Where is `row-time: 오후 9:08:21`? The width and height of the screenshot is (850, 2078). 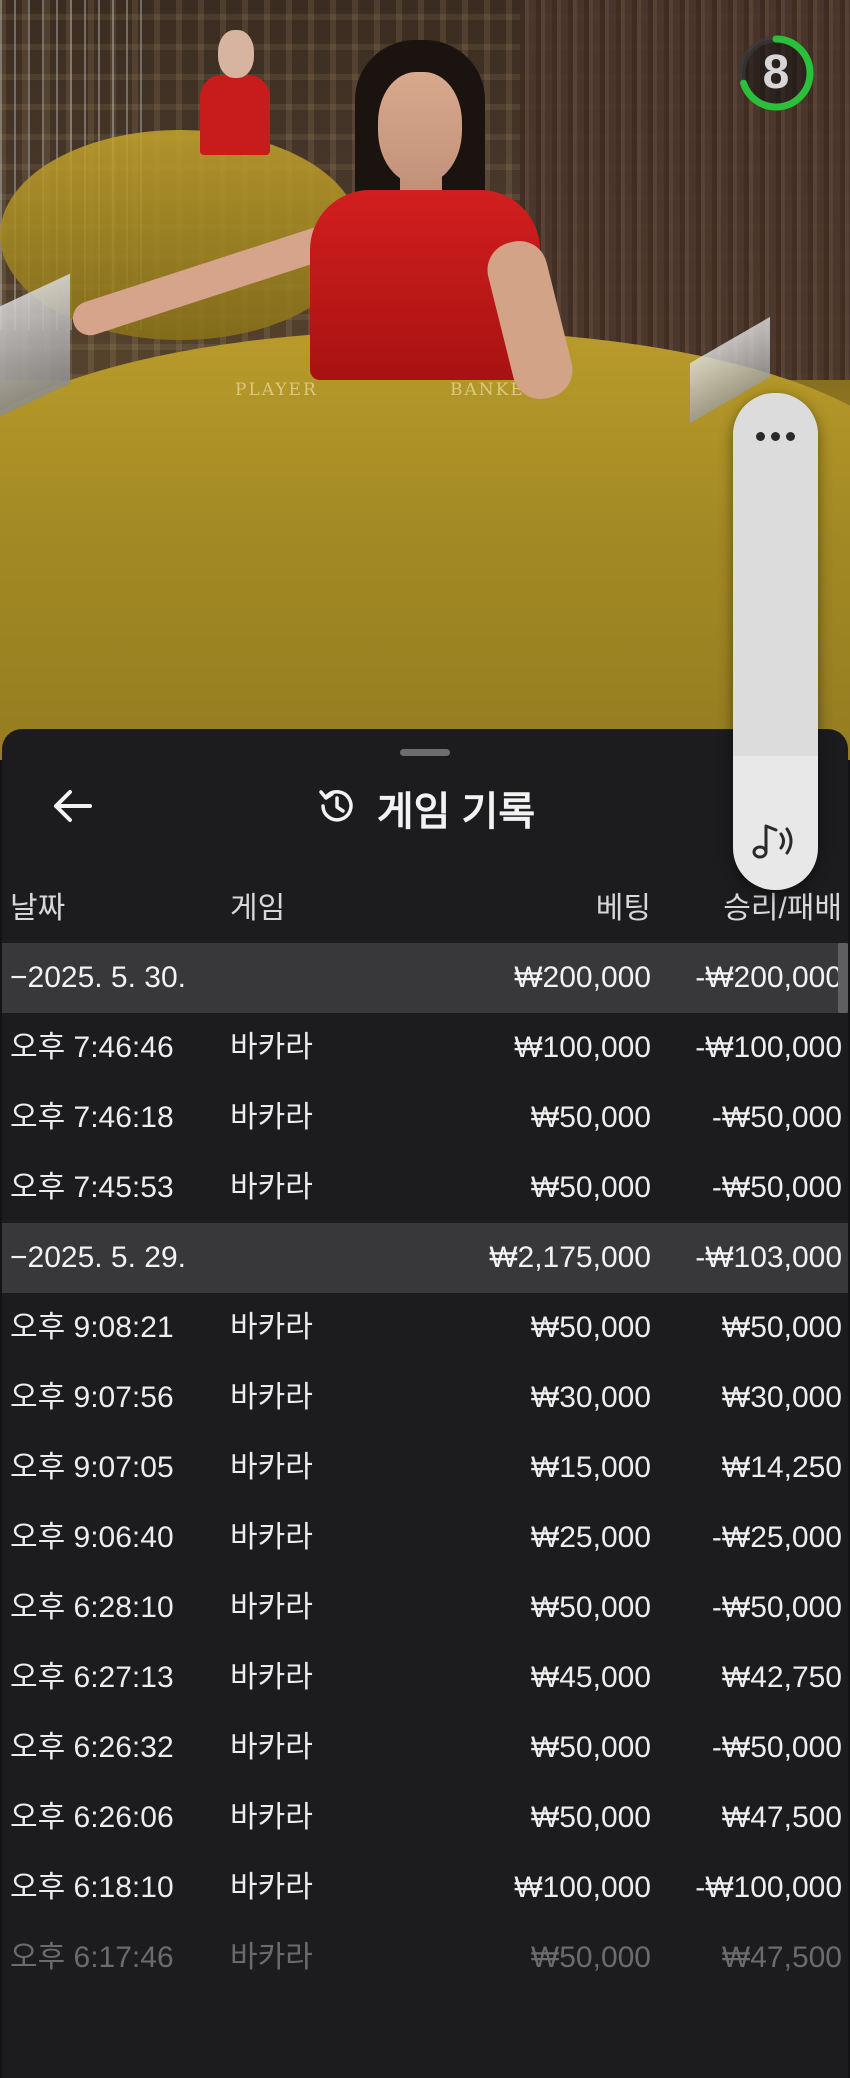
row-time: 오후 9:08:21 is located at coordinates (92, 1327).